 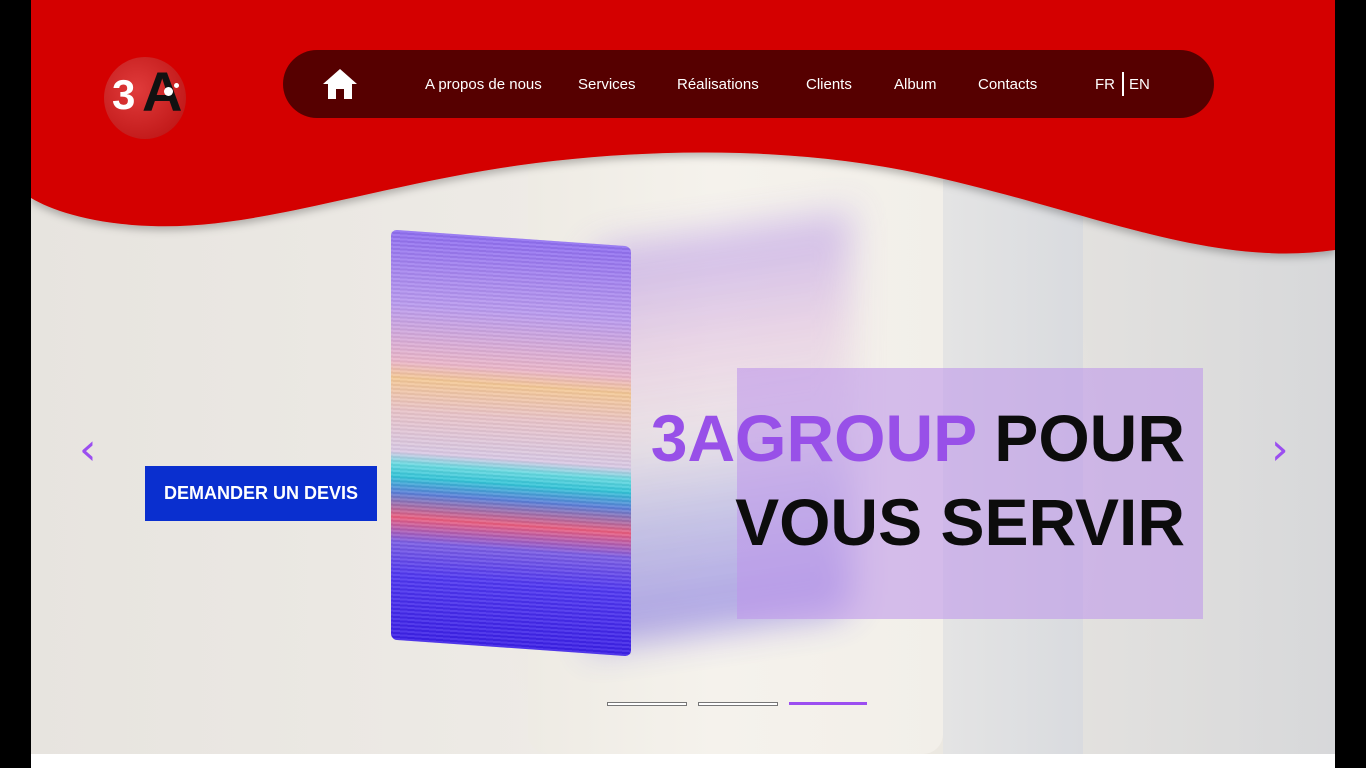 I want to click on headline-line-1: 3AGROUP POUR, so click(x=918, y=438).